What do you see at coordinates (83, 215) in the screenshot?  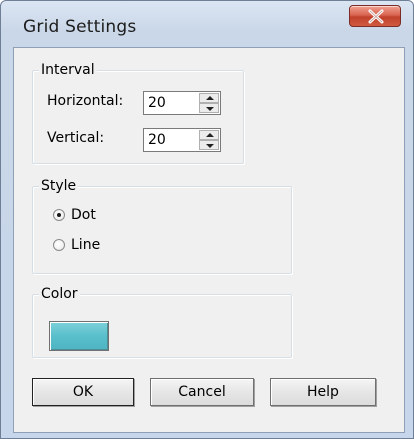 I see `dot-radio-label: Dot` at bounding box center [83, 215].